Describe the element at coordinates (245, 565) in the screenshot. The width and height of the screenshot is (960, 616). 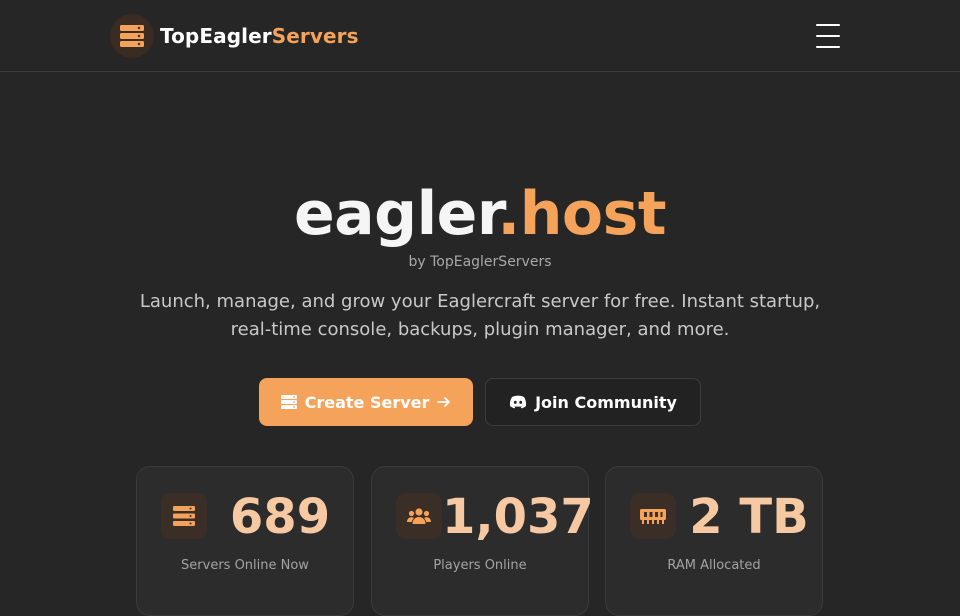
I see `stat-label: Servers Online Now` at that location.